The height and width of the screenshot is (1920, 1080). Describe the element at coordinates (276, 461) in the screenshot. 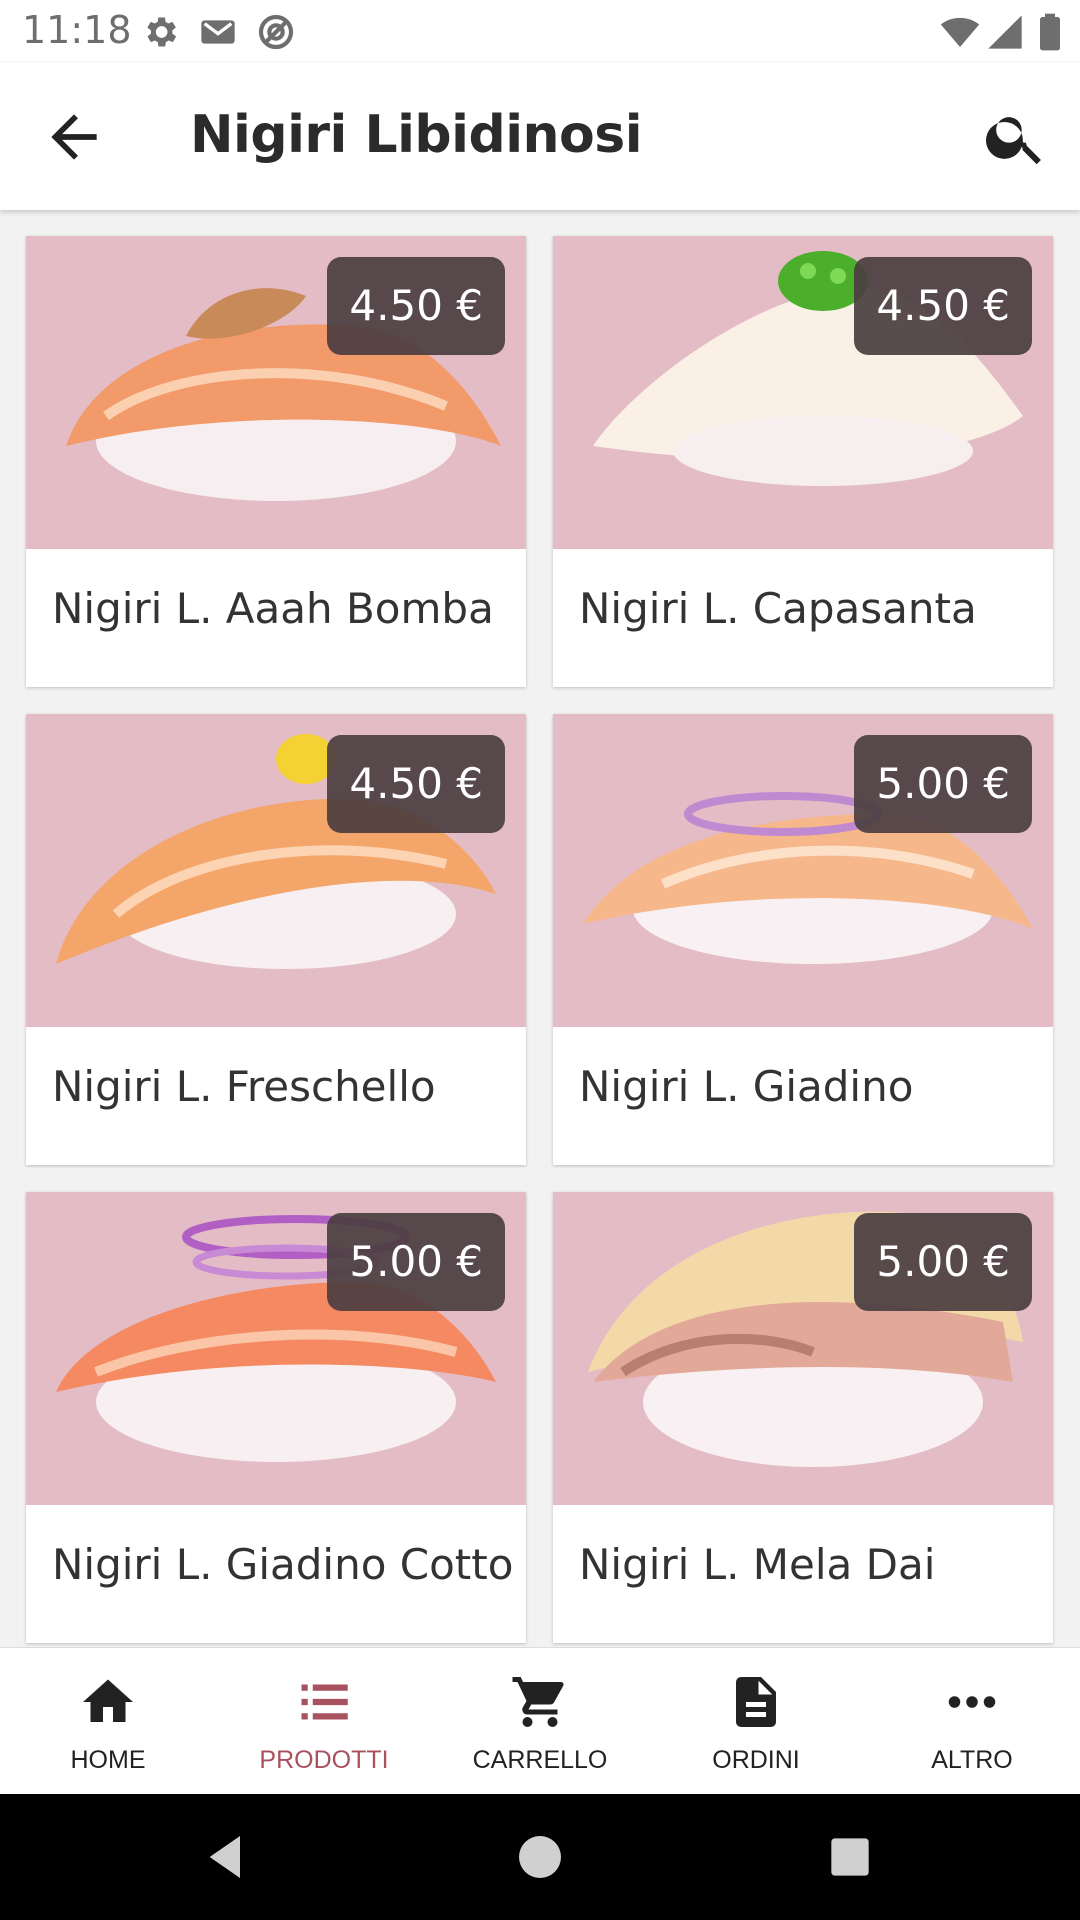

I see `product-card: 4.50 € Nigiri L. Aaah Bomba` at that location.